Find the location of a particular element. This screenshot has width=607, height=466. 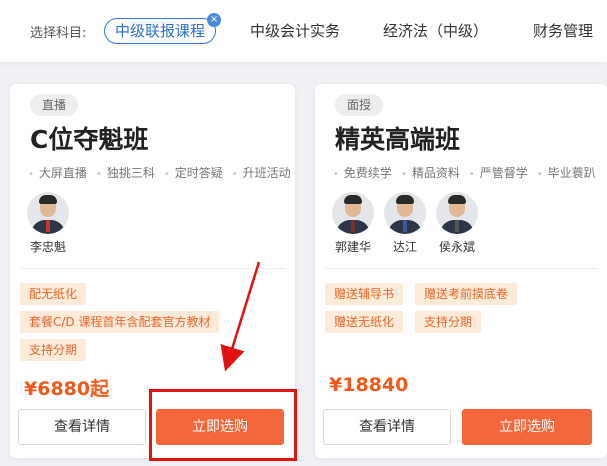

teacher-name: 侯永斌 is located at coordinates (456, 247).